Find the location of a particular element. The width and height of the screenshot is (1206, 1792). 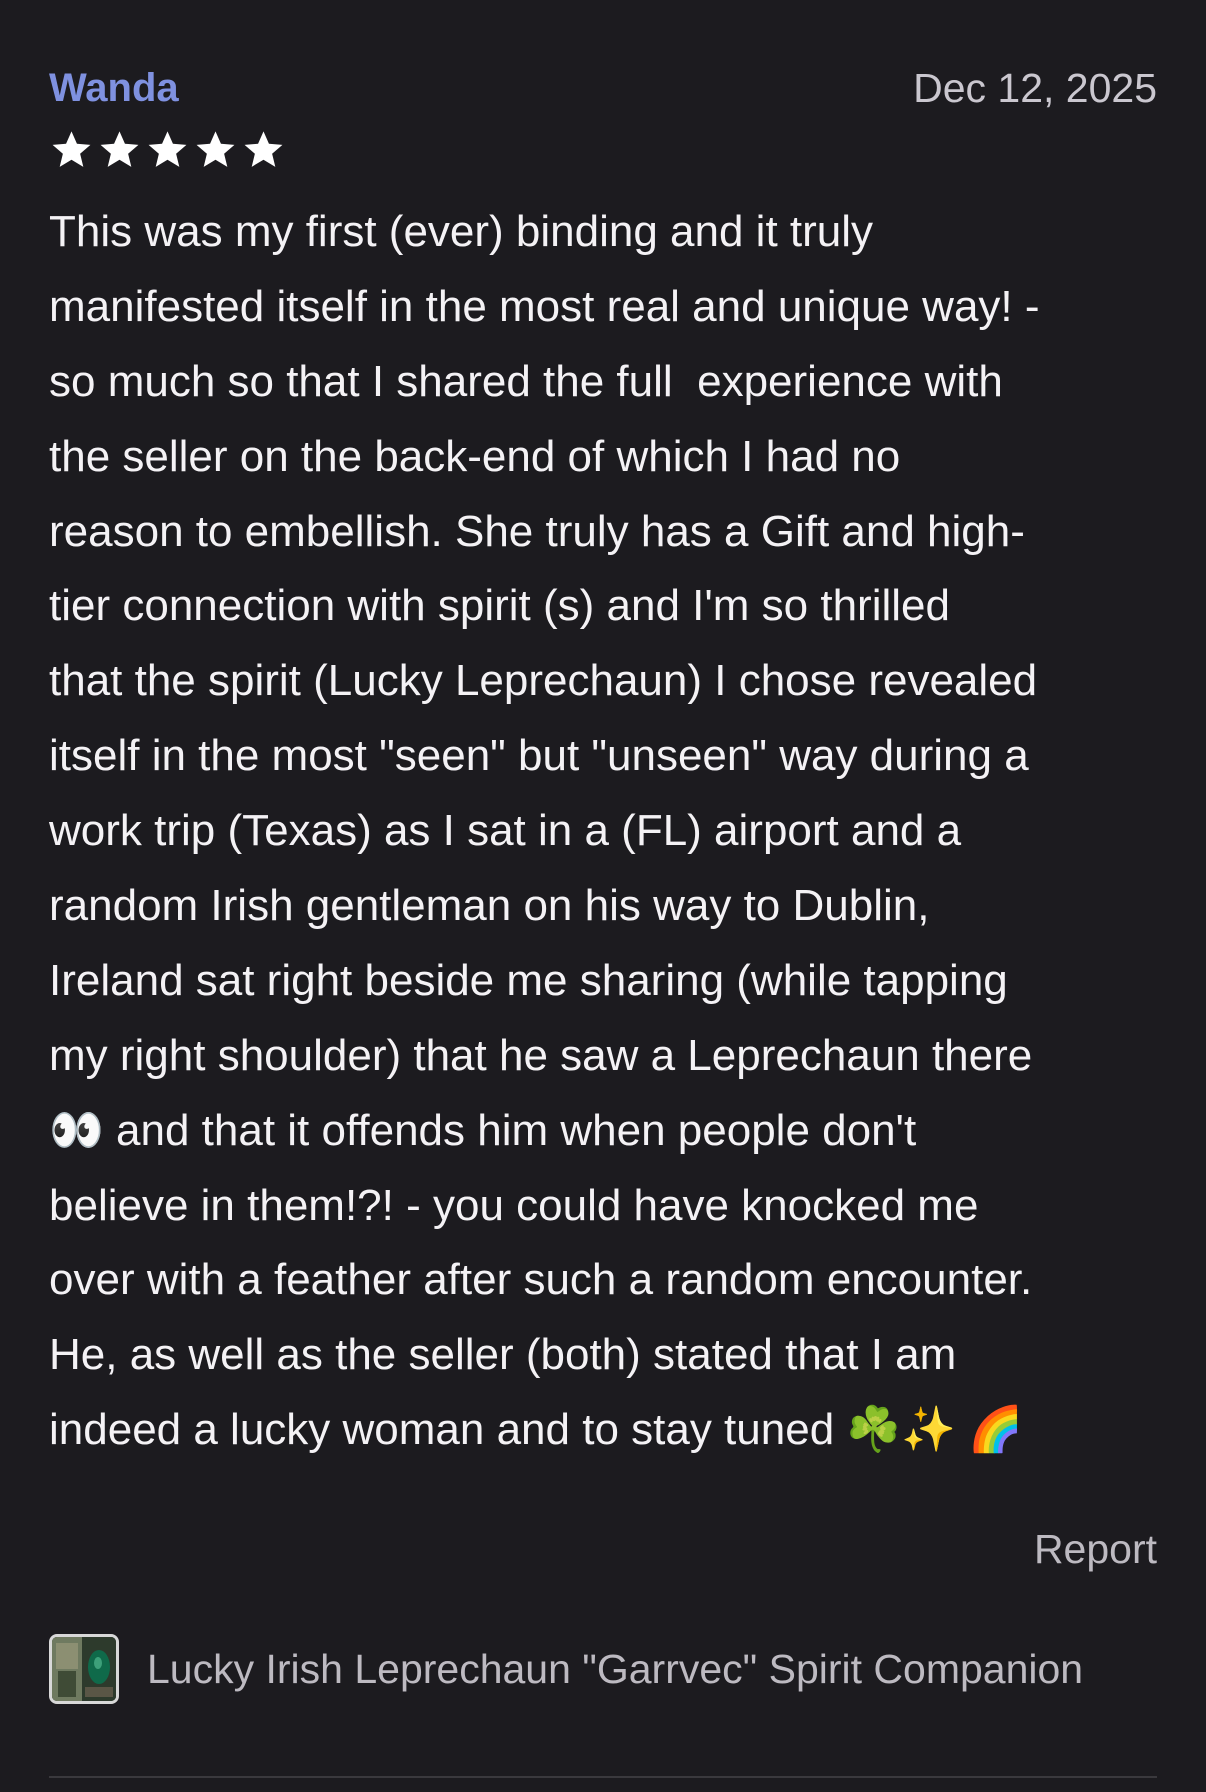

star-rating is located at coordinates (167, 150).